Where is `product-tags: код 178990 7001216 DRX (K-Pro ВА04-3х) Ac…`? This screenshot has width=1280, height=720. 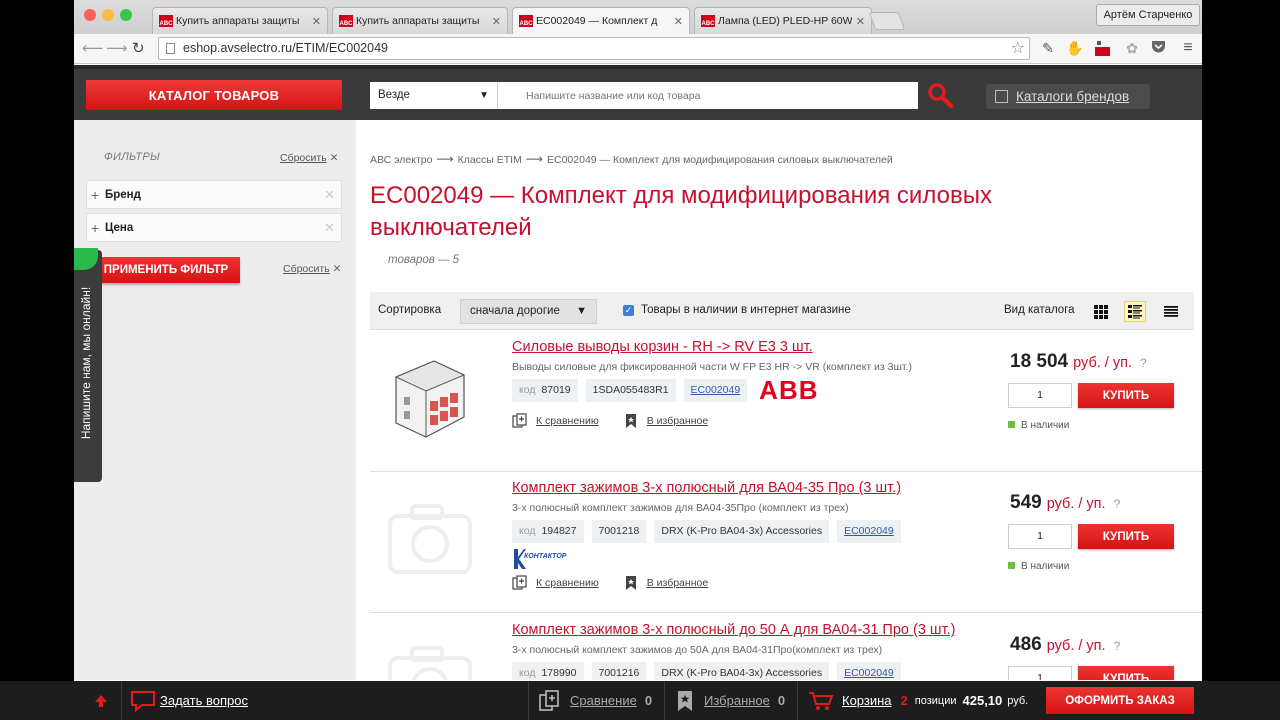
product-tags: код 178990 7001216 DRX (K-Pro ВА04-3х) Ac… is located at coordinates (706, 671).